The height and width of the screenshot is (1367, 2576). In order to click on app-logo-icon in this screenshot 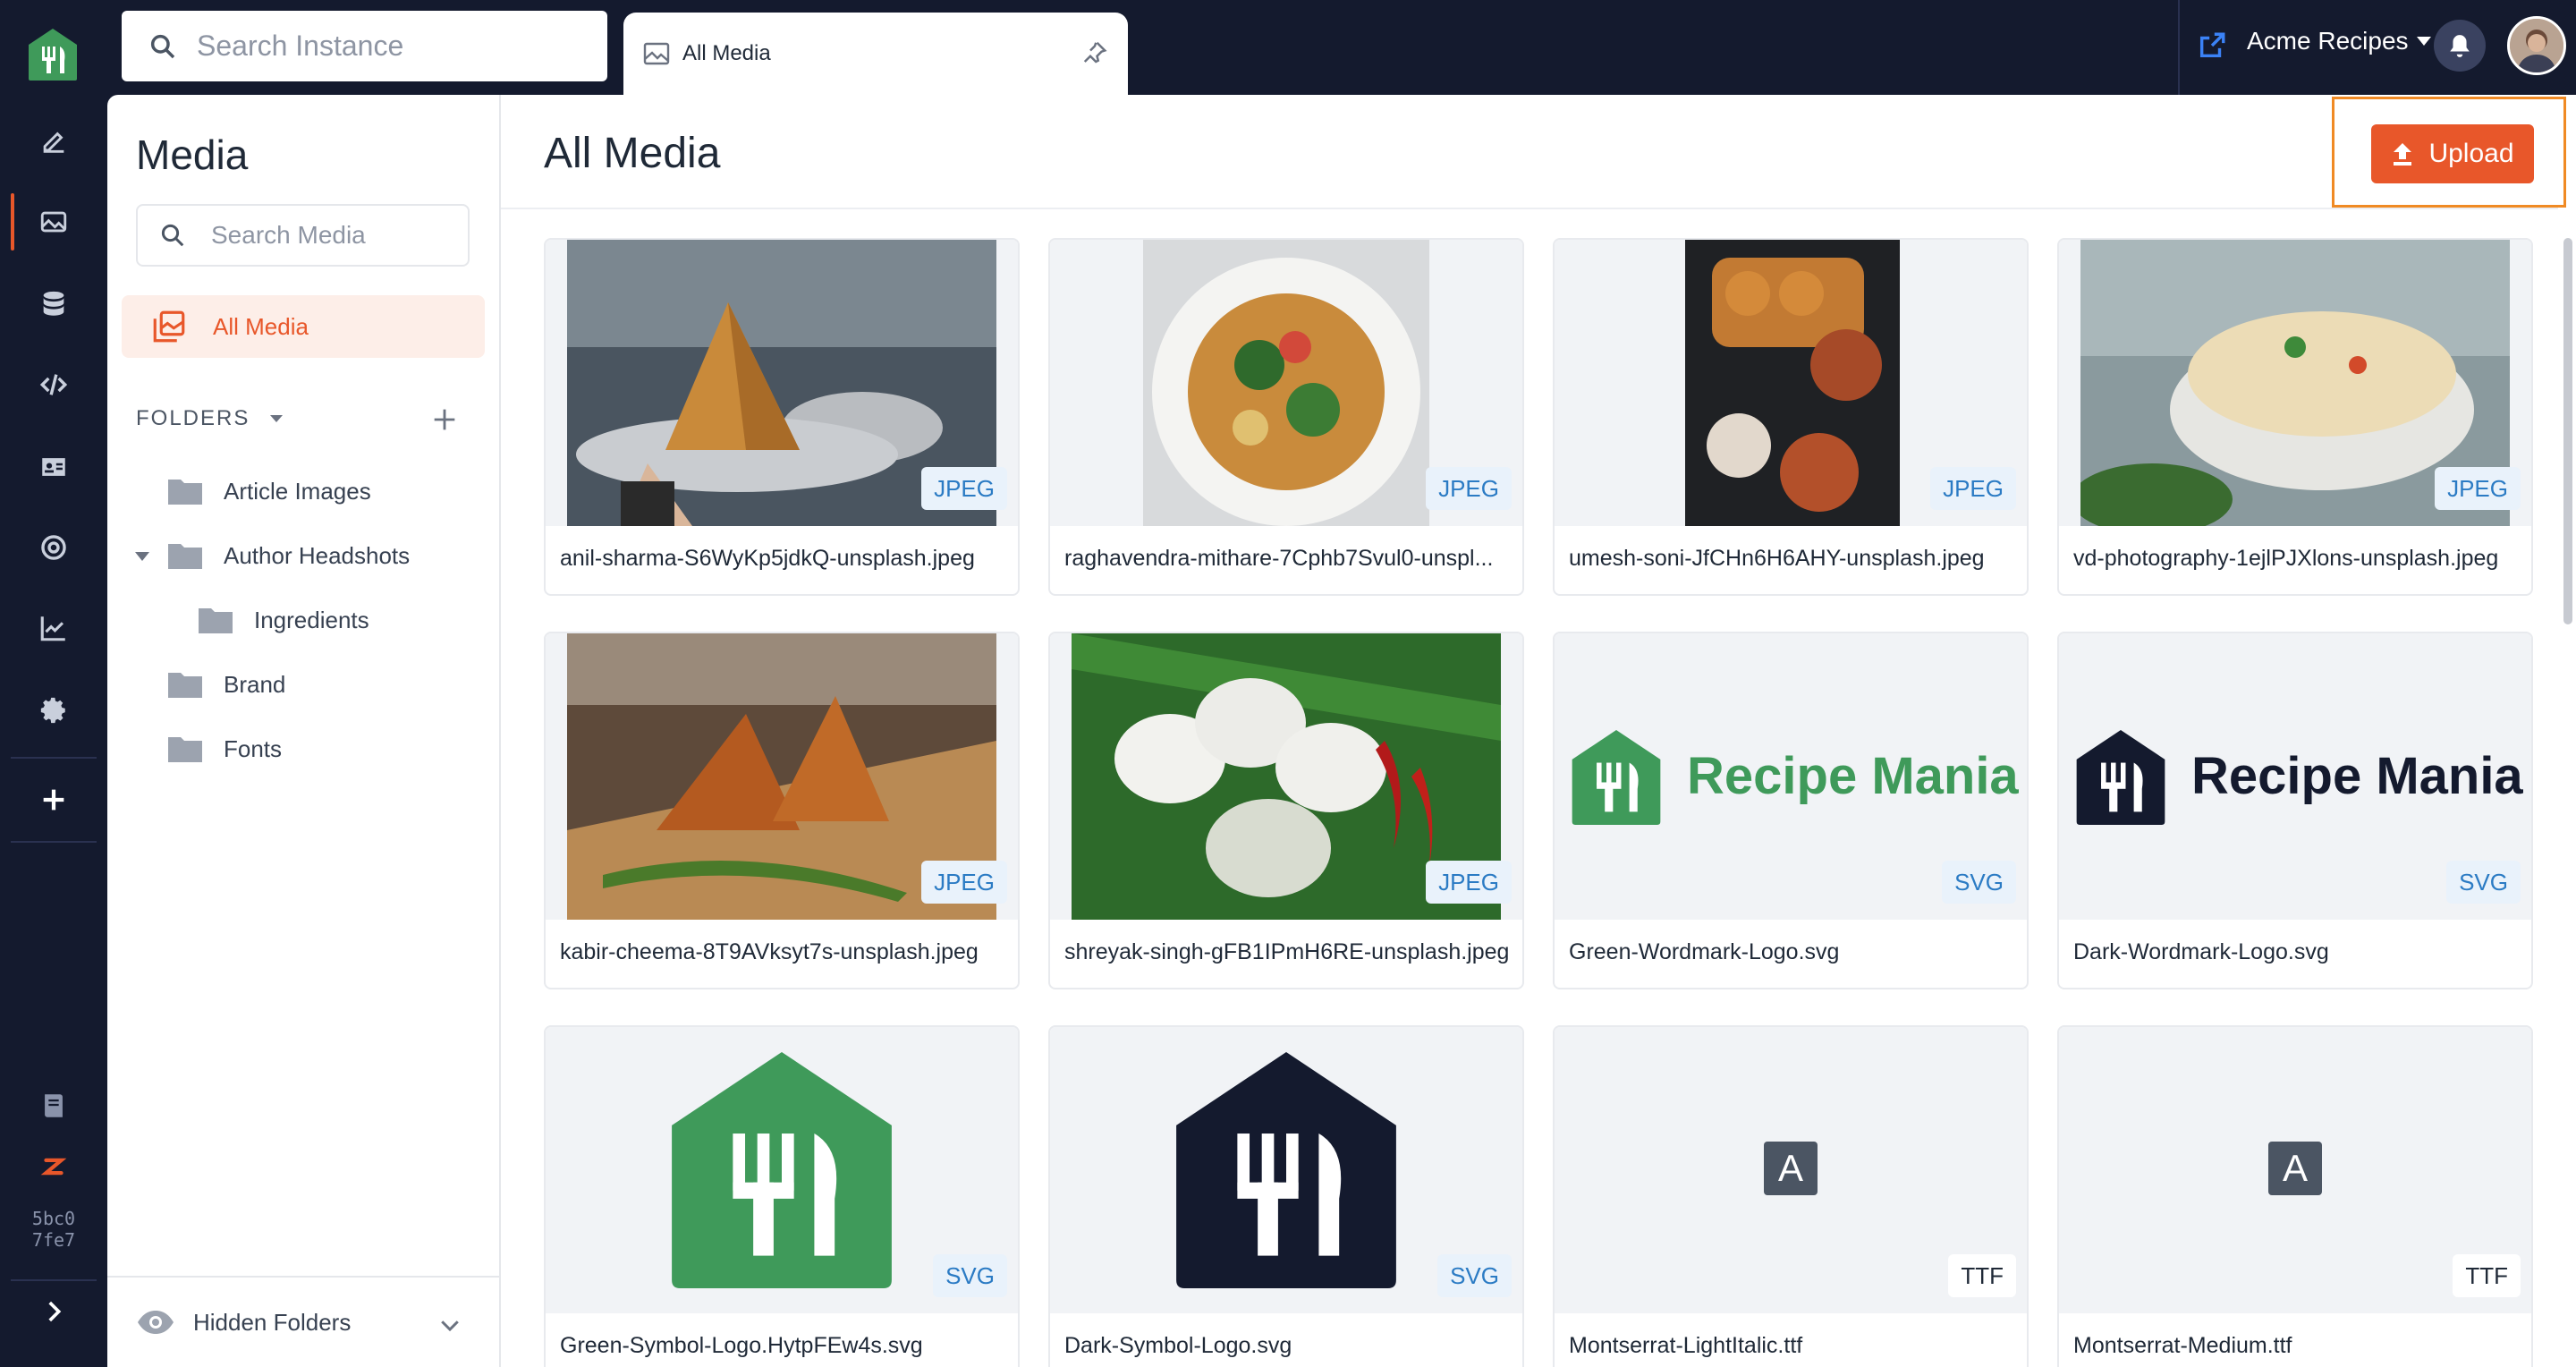, I will do `click(53, 55)`.